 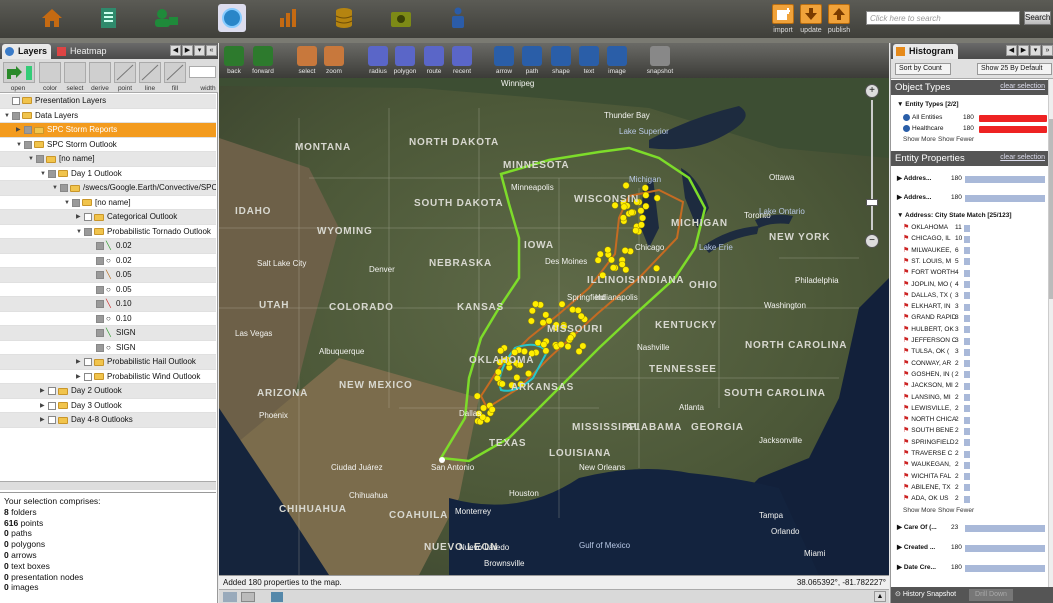 What do you see at coordinates (1022, 157) in the screenshot?
I see `clear-properties-link: clear selection` at bounding box center [1022, 157].